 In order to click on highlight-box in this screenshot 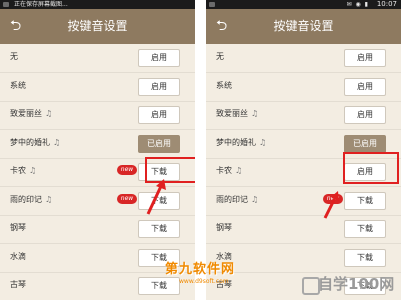, I will do `click(371, 168)`.